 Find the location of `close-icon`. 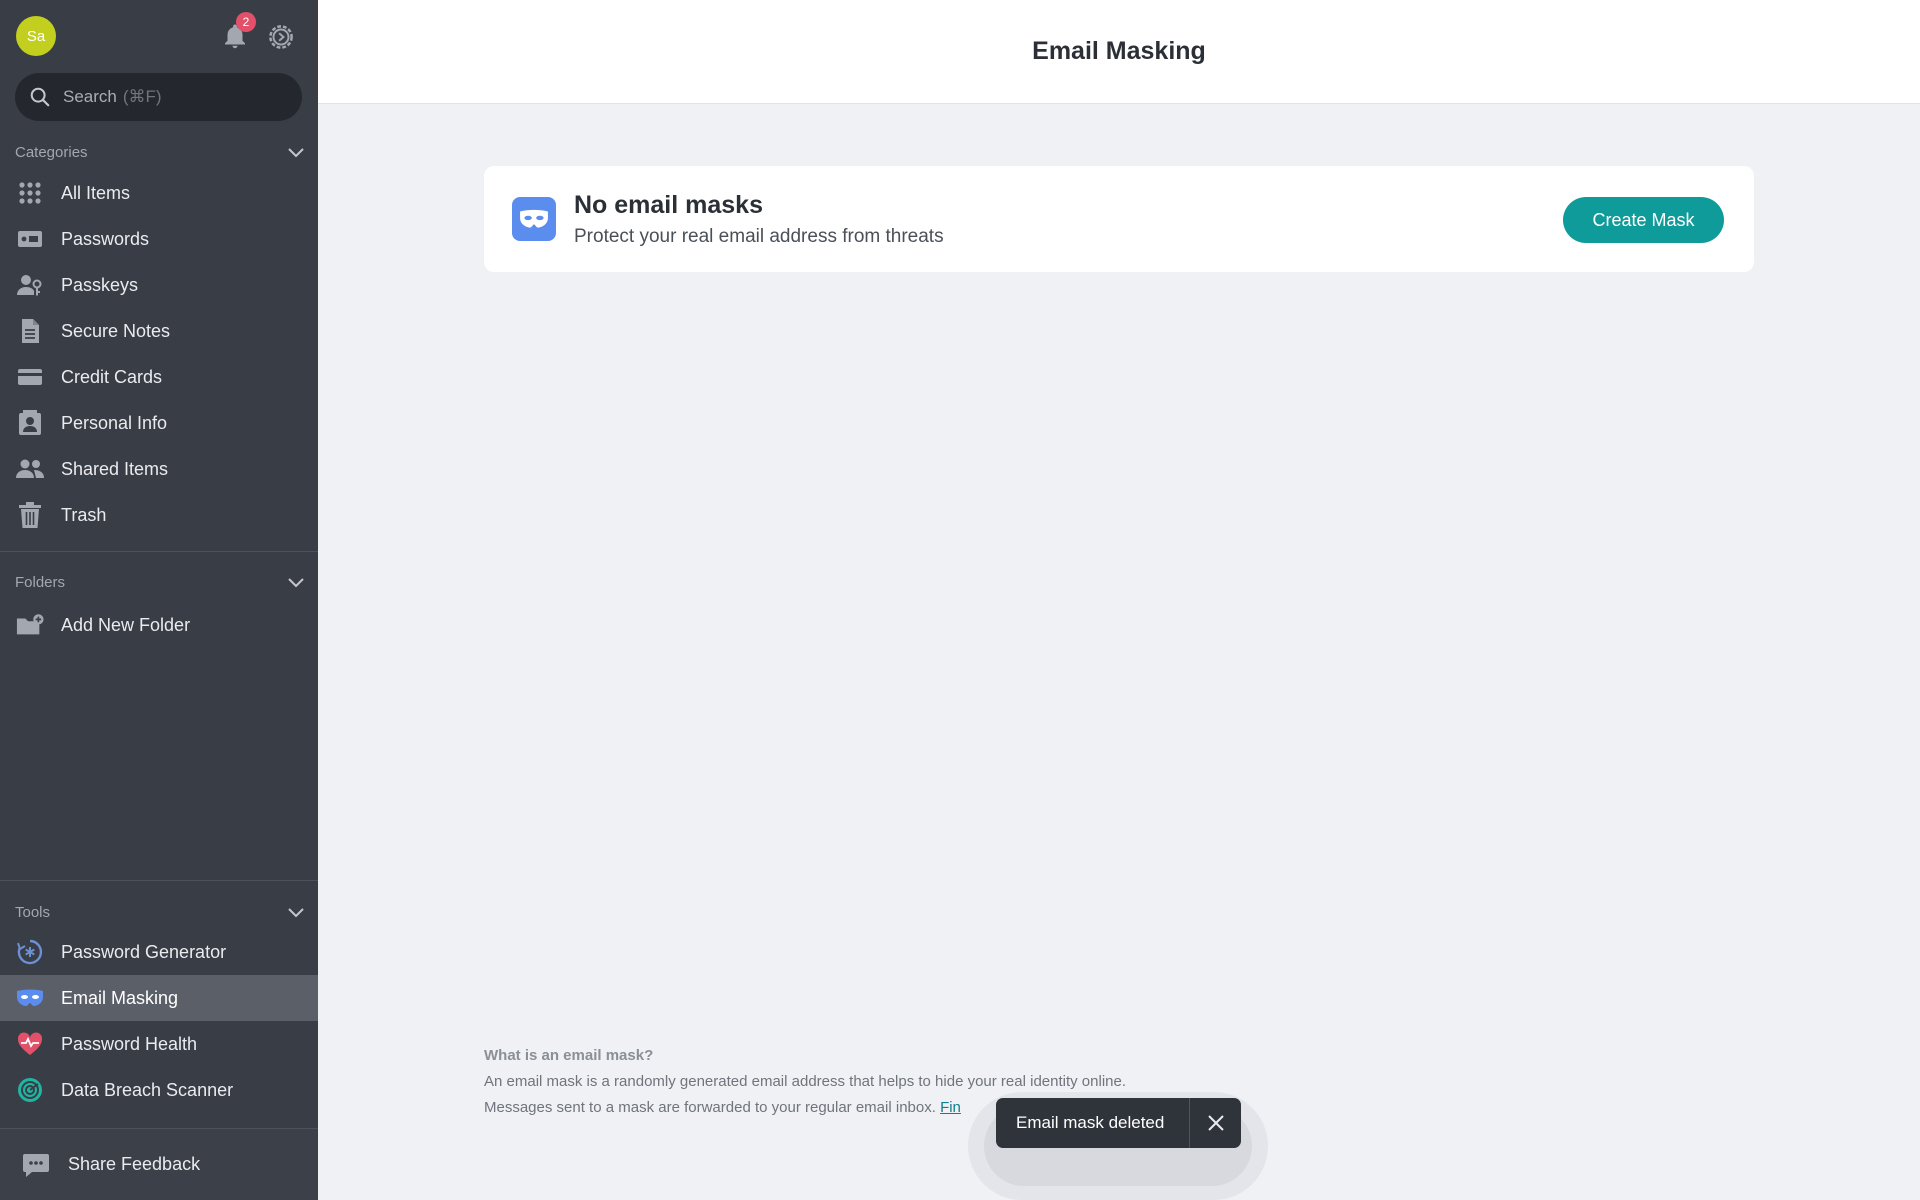

close-icon is located at coordinates (1215, 1123).